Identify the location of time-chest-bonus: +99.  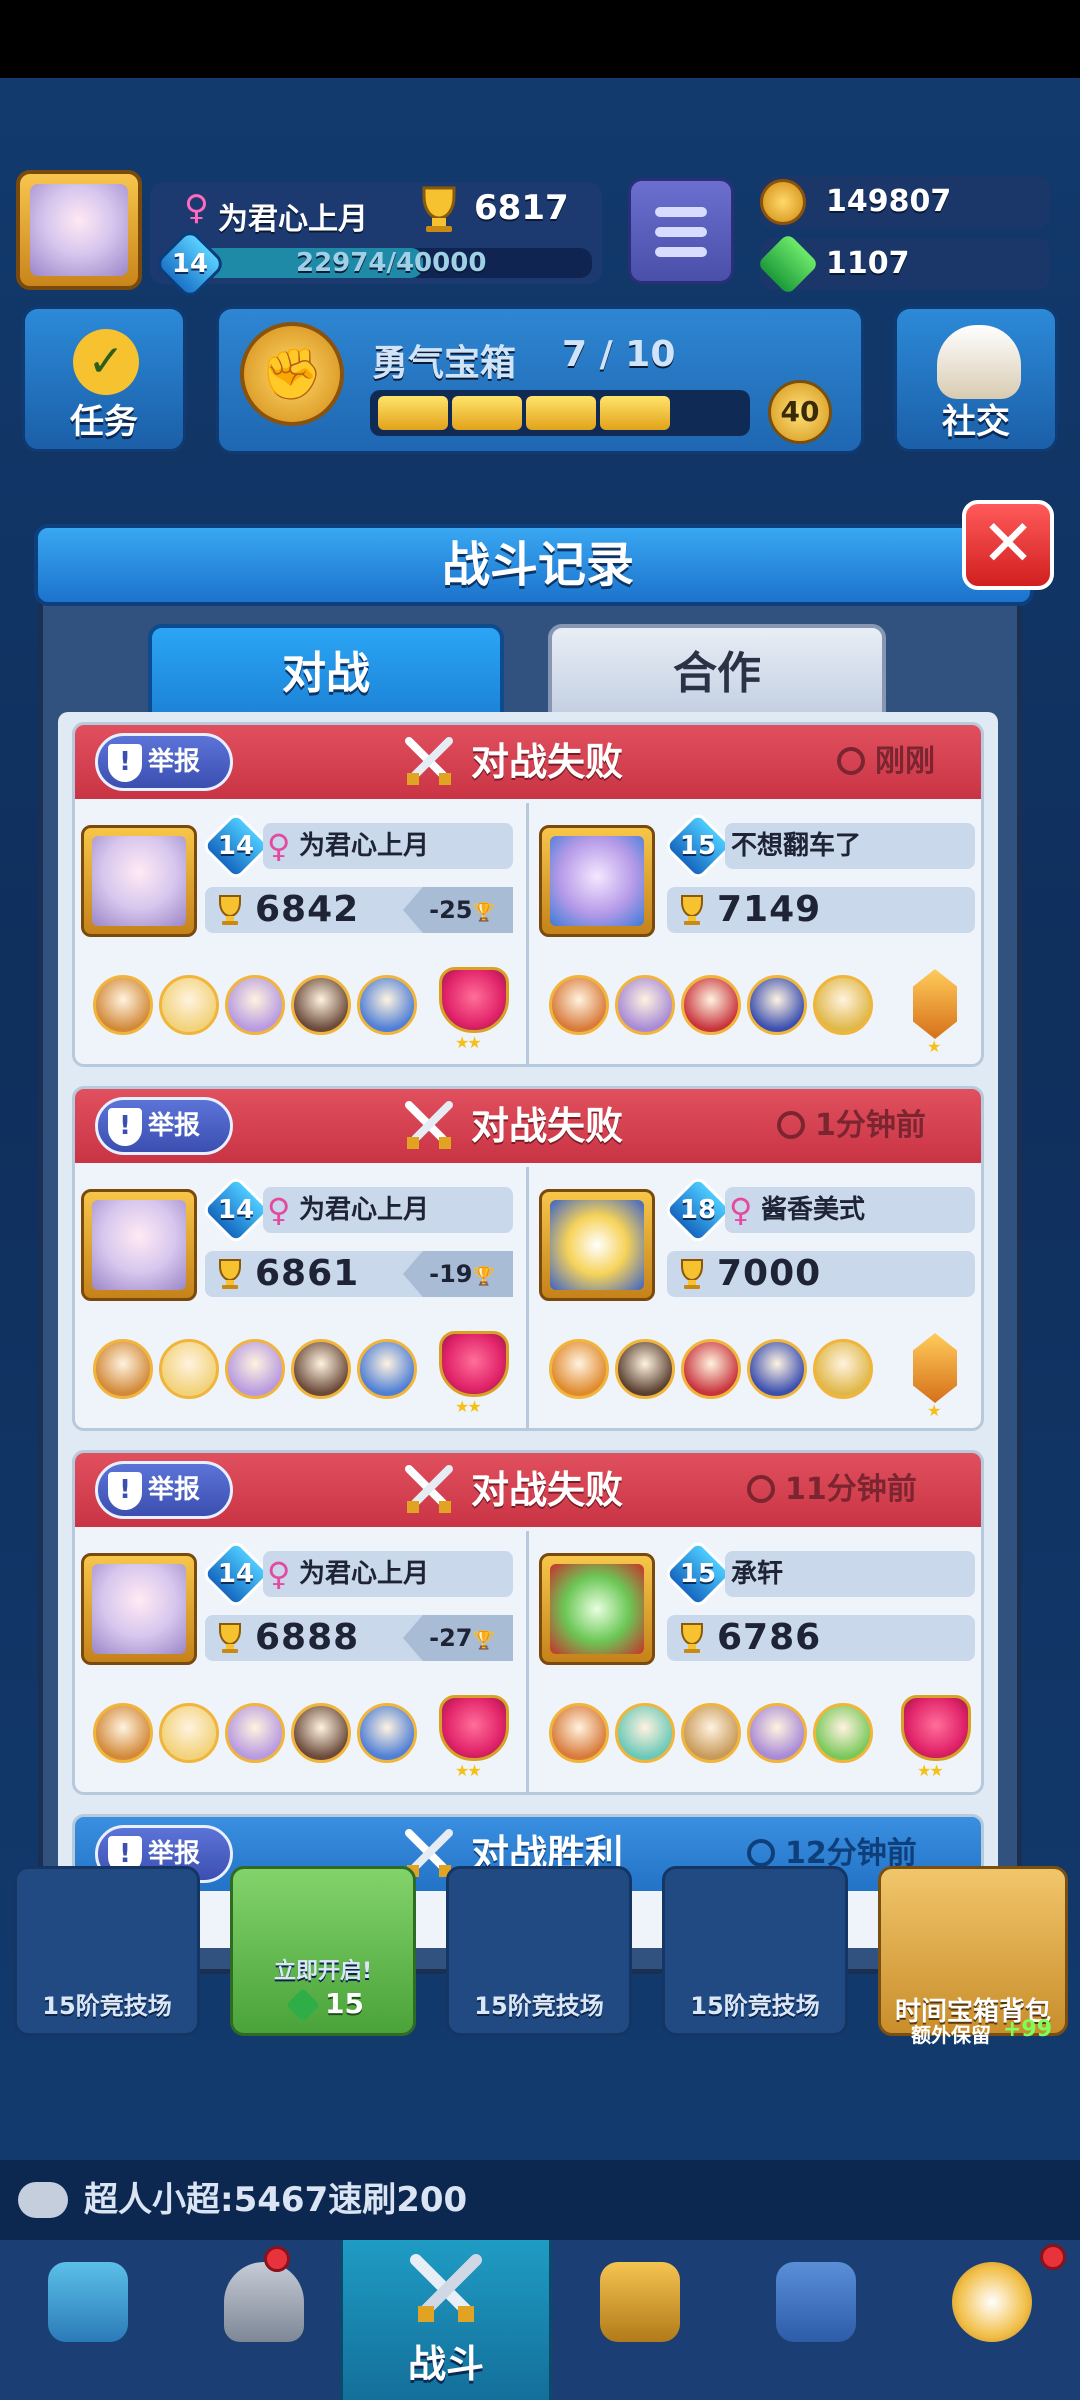
(1028, 2029).